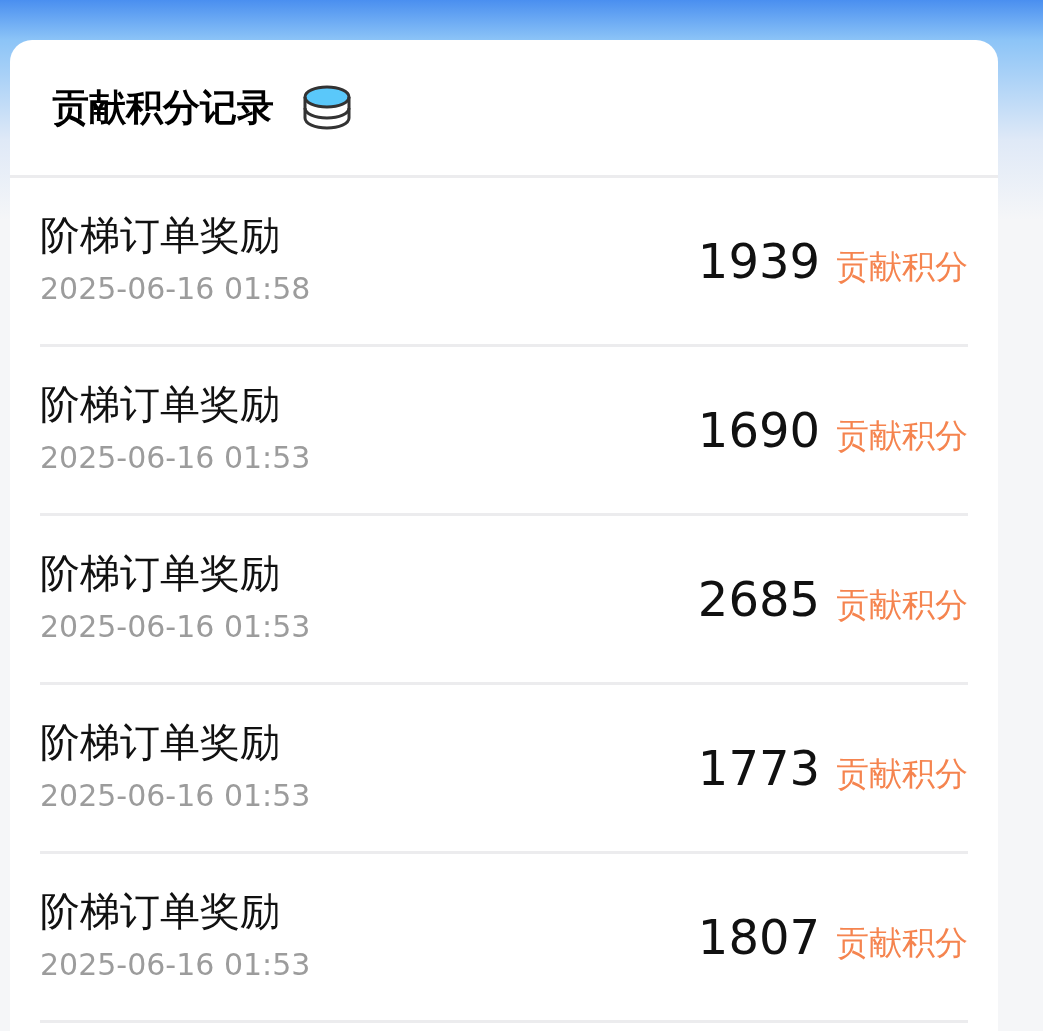  Describe the element at coordinates (175, 288) in the screenshot. I see `record-time: 2025-06-16 01:58` at that location.